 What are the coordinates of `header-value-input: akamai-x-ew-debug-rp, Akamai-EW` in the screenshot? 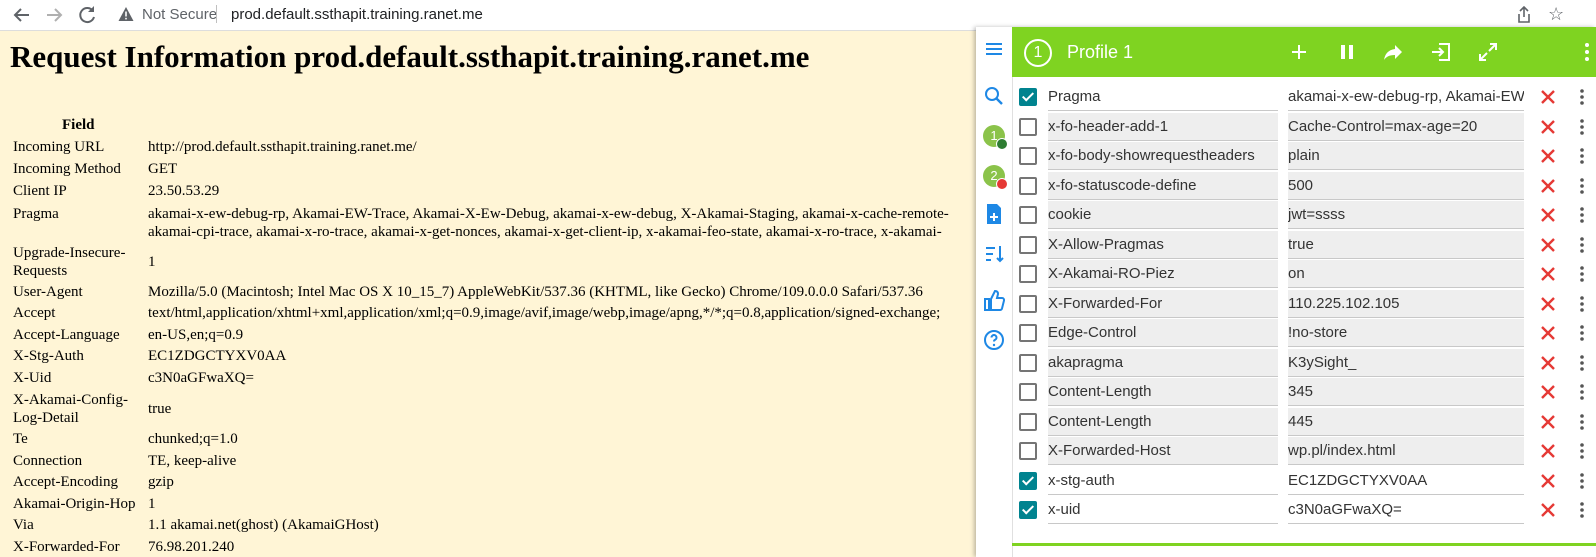 It's located at (1406, 97).